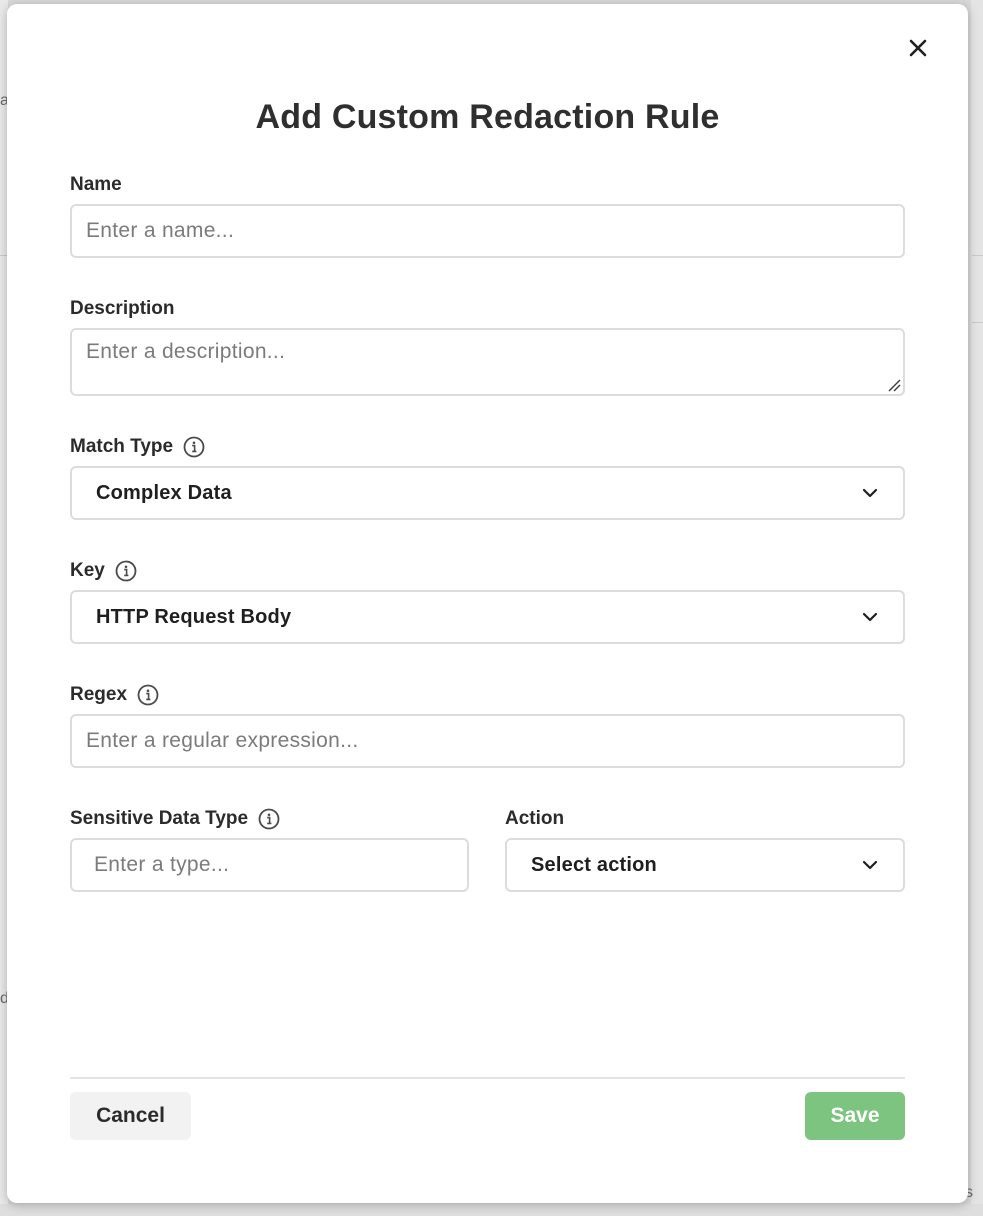 This screenshot has height=1216, width=983. What do you see at coordinates (491, 1210) in the screenshot?
I see `background-bottom-edge` at bounding box center [491, 1210].